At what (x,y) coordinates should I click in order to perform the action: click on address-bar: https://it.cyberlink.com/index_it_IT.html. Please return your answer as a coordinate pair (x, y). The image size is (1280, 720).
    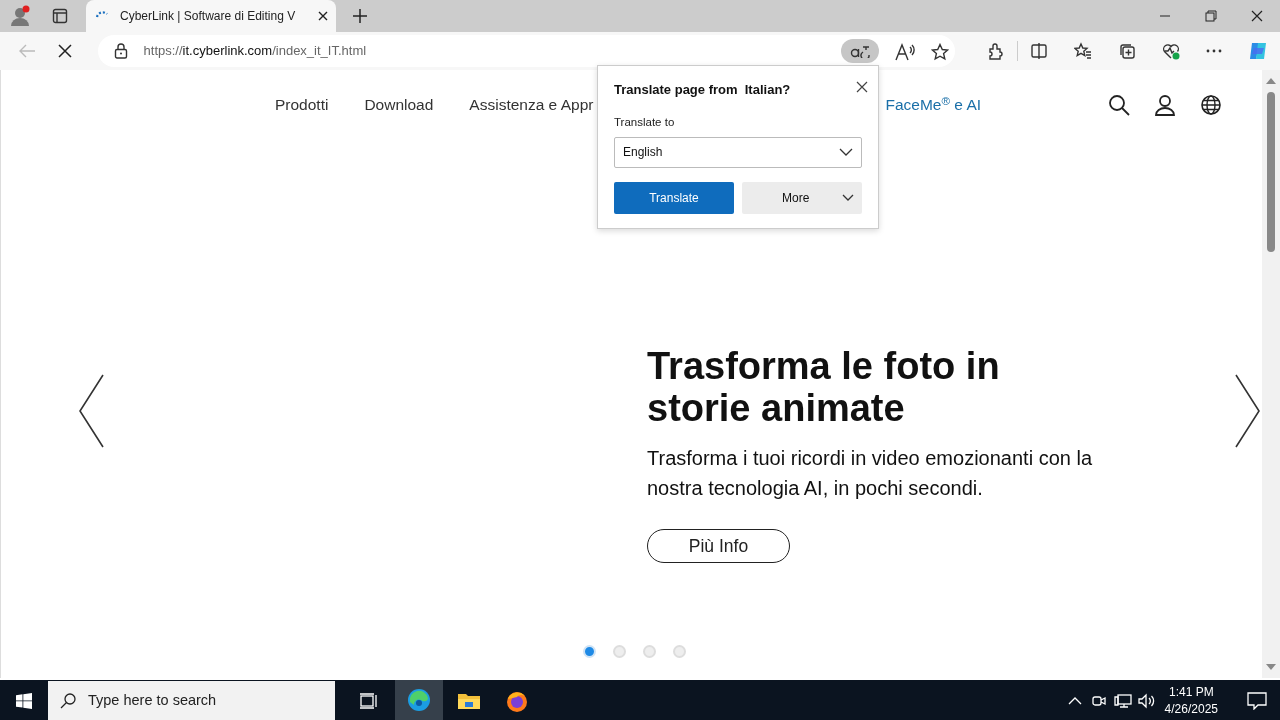
    Looking at the image, I should click on (526, 51).